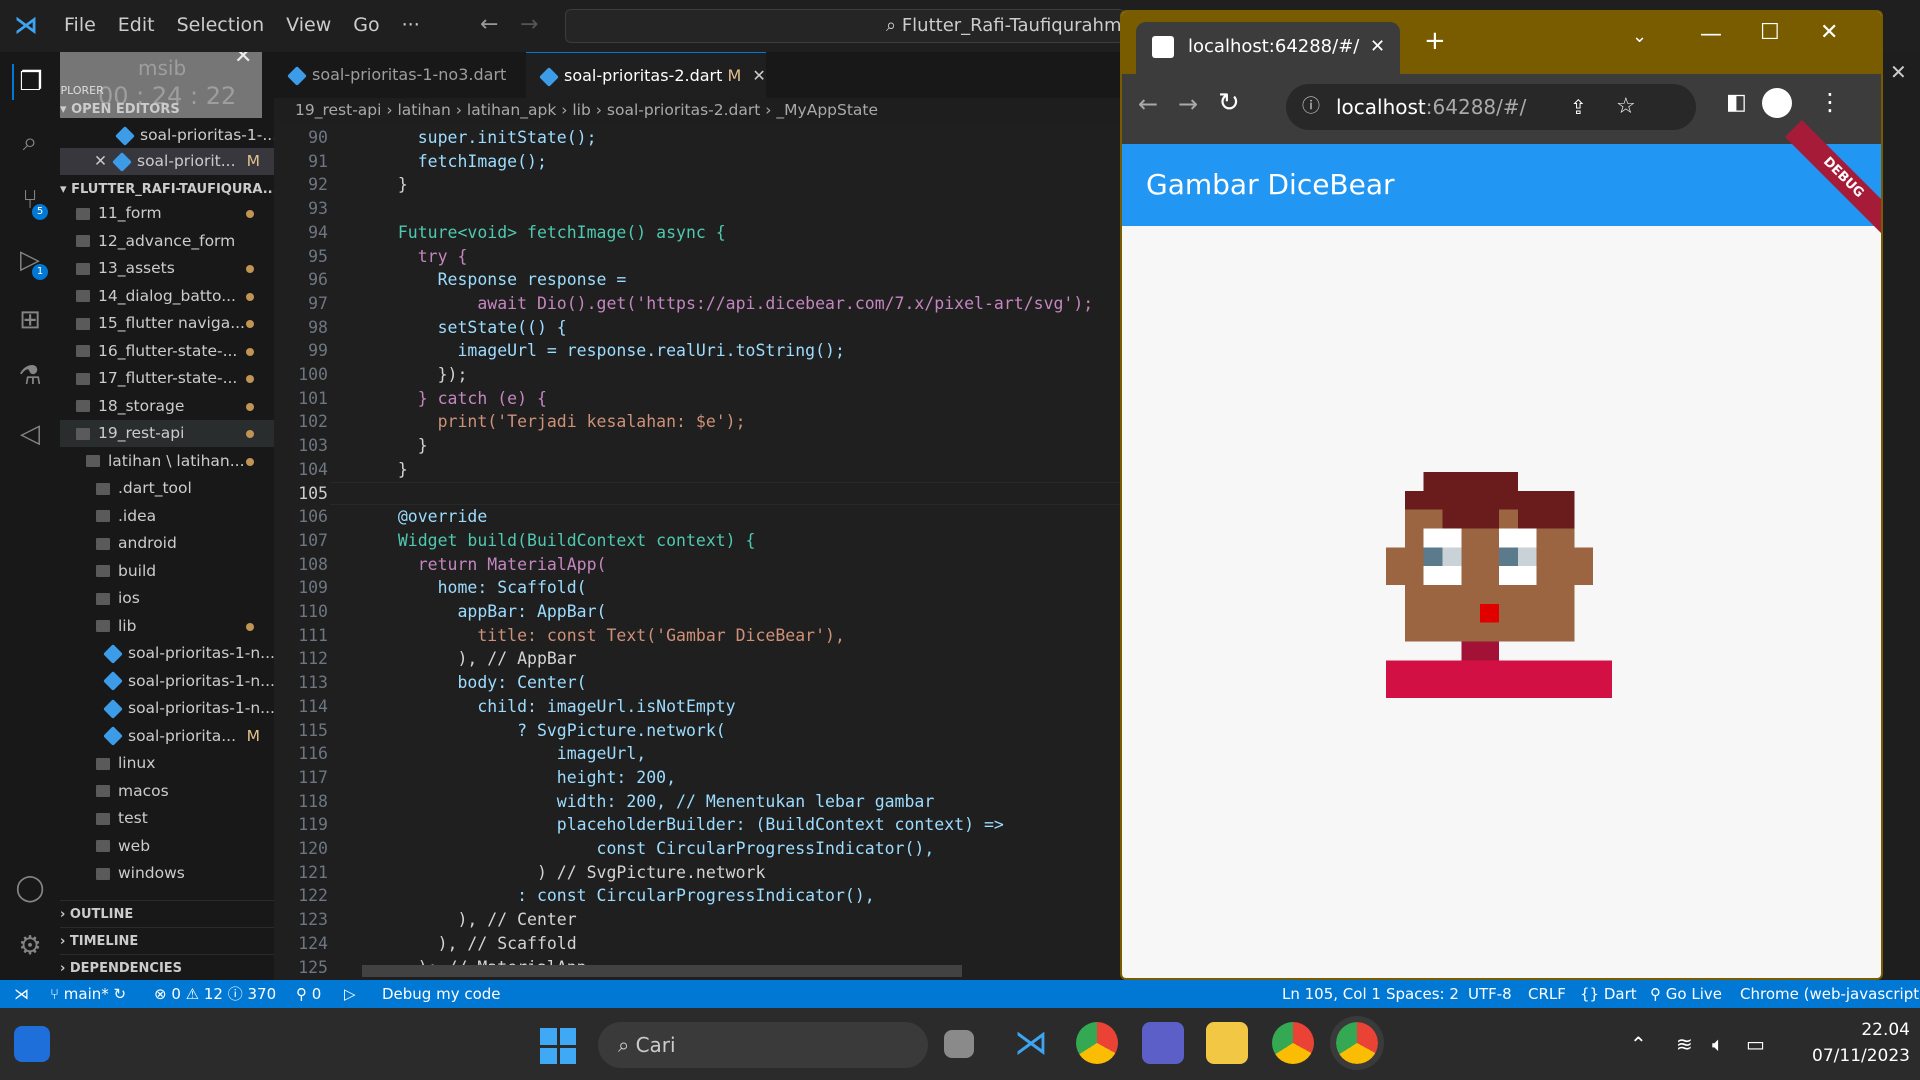 The width and height of the screenshot is (1920, 1080). Describe the element at coordinates (1626, 107) in the screenshot. I see `bookmark-star-icon: ☆` at that location.